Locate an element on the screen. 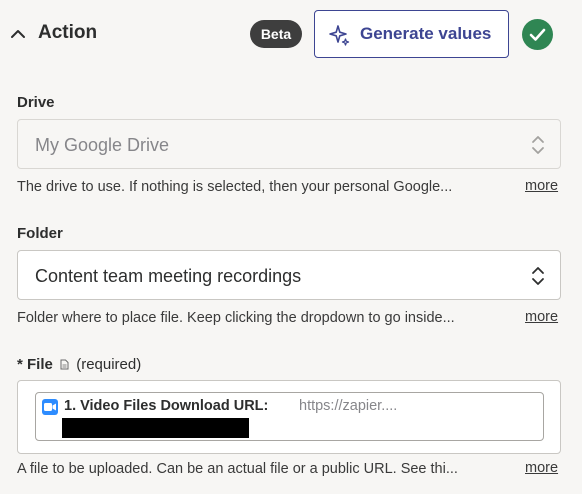 This screenshot has height=494, width=582. file-label-text: File is located at coordinates (40, 364).